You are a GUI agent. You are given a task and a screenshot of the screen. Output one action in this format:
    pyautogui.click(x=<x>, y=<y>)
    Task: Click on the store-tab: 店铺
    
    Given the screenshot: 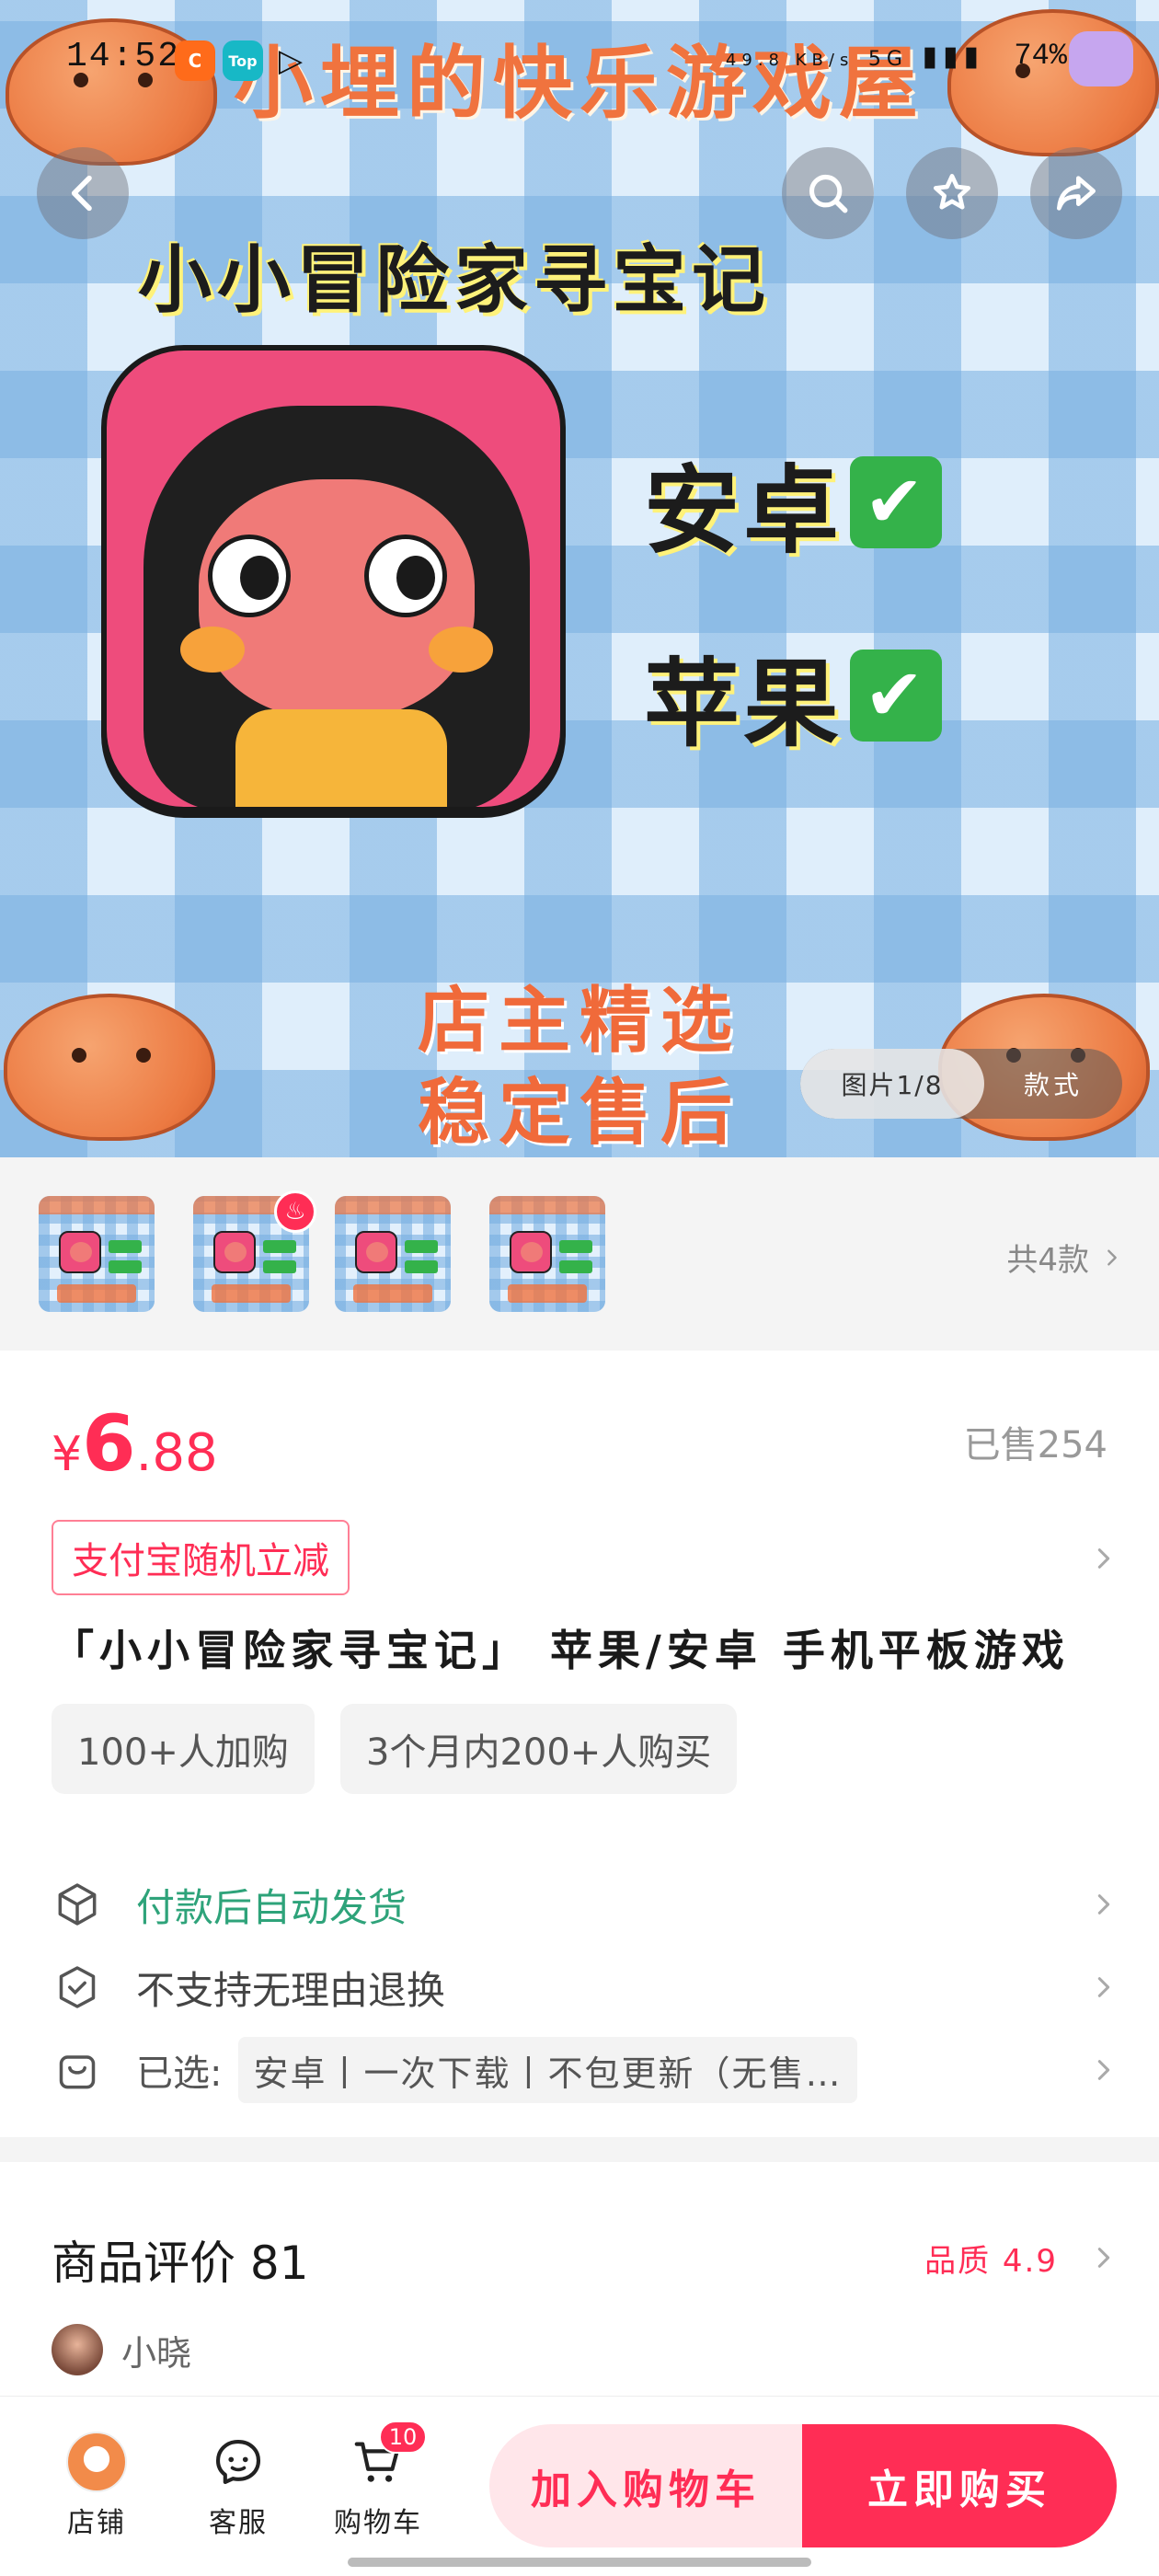 What is the action you would take?
    pyautogui.click(x=96, y=2485)
    